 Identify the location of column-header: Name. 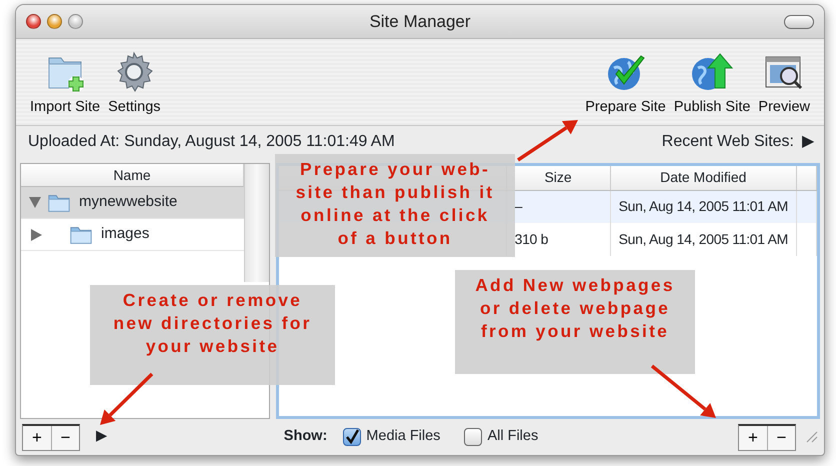
(132, 175).